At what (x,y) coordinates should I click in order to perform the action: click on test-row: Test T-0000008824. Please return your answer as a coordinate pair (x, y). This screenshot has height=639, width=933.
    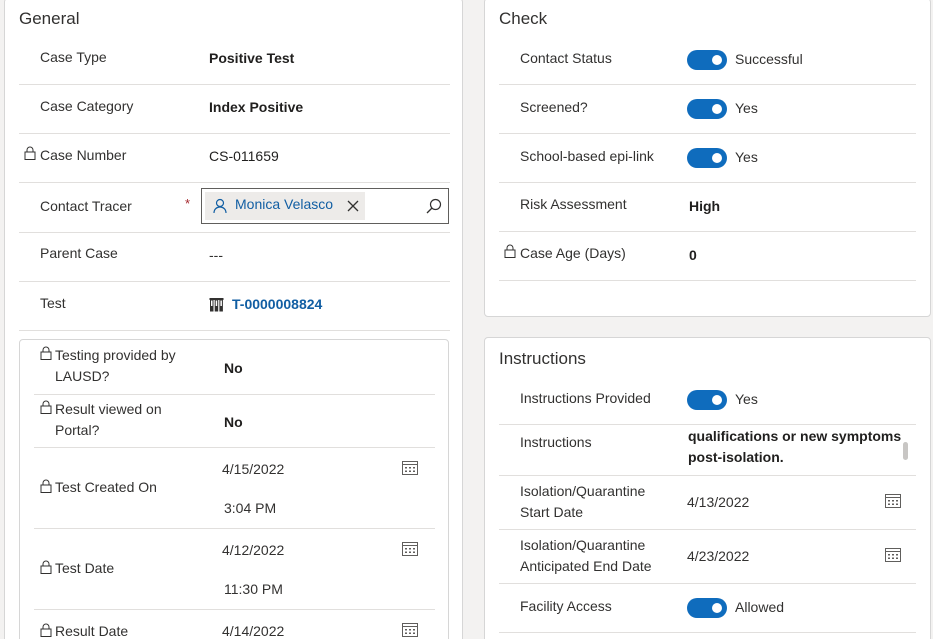
    Looking at the image, I should click on (234, 306).